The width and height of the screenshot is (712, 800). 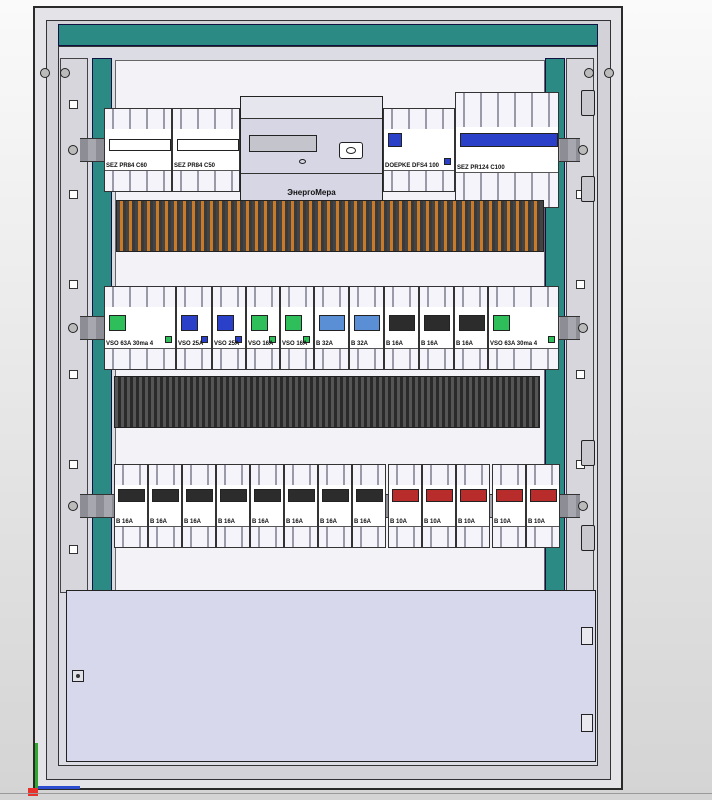 I want to click on x-axis-icon, so click(x=59, y=787).